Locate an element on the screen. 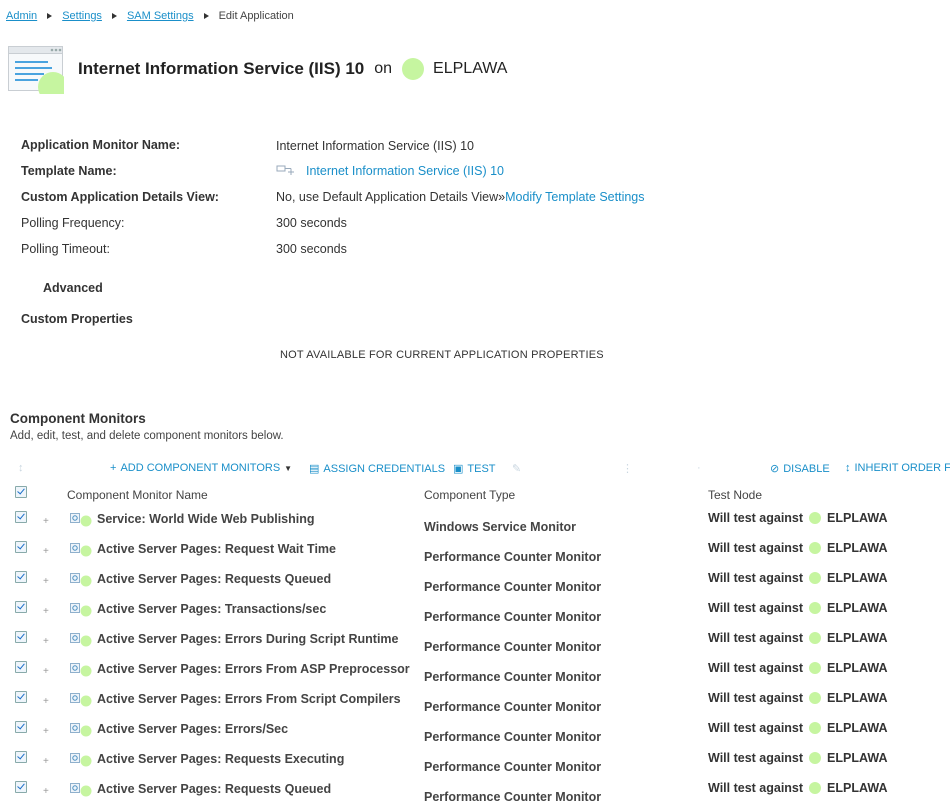 The width and height of the screenshot is (950, 805). disable-button: ⊘ DISABLE is located at coordinates (800, 468).